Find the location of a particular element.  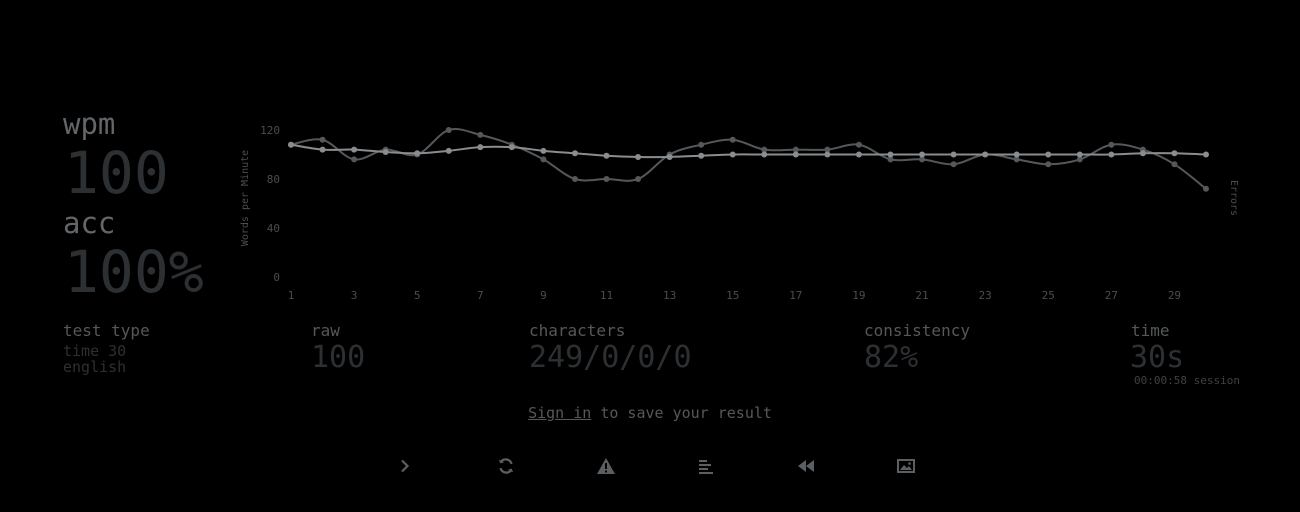

test-type-language: english is located at coordinates (95, 367).